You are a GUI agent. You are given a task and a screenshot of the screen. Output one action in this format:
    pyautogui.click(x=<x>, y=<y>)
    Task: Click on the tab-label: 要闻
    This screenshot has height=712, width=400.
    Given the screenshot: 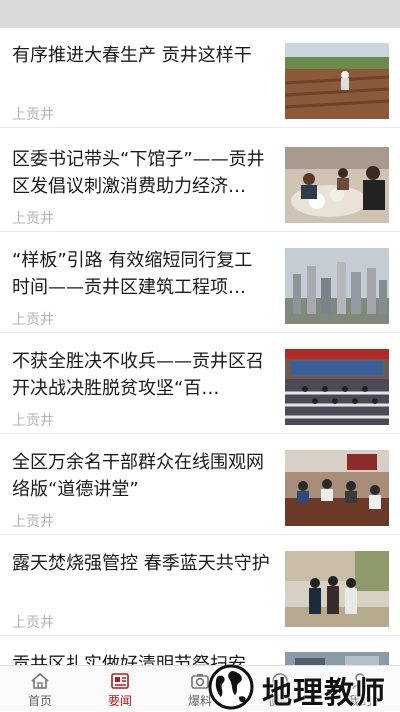 What is the action you would take?
    pyautogui.click(x=119, y=701)
    